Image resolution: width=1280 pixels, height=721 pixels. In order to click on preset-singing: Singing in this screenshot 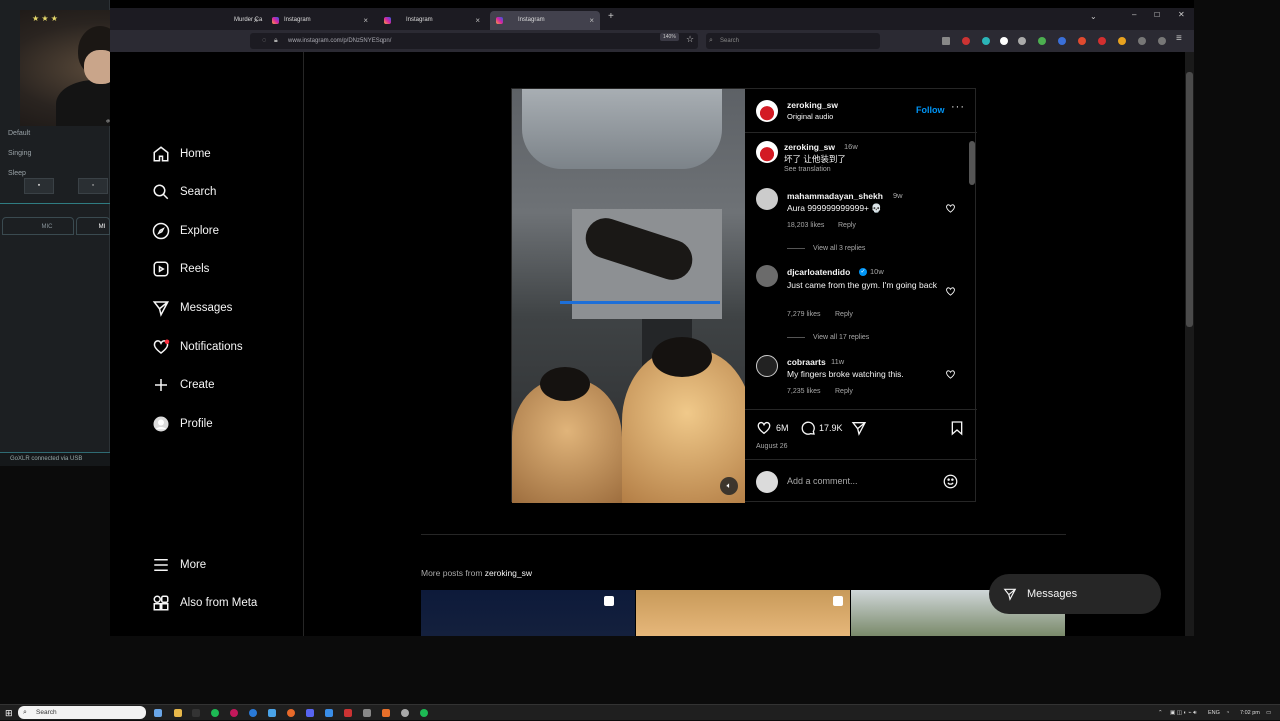, I will do `click(19, 153)`.